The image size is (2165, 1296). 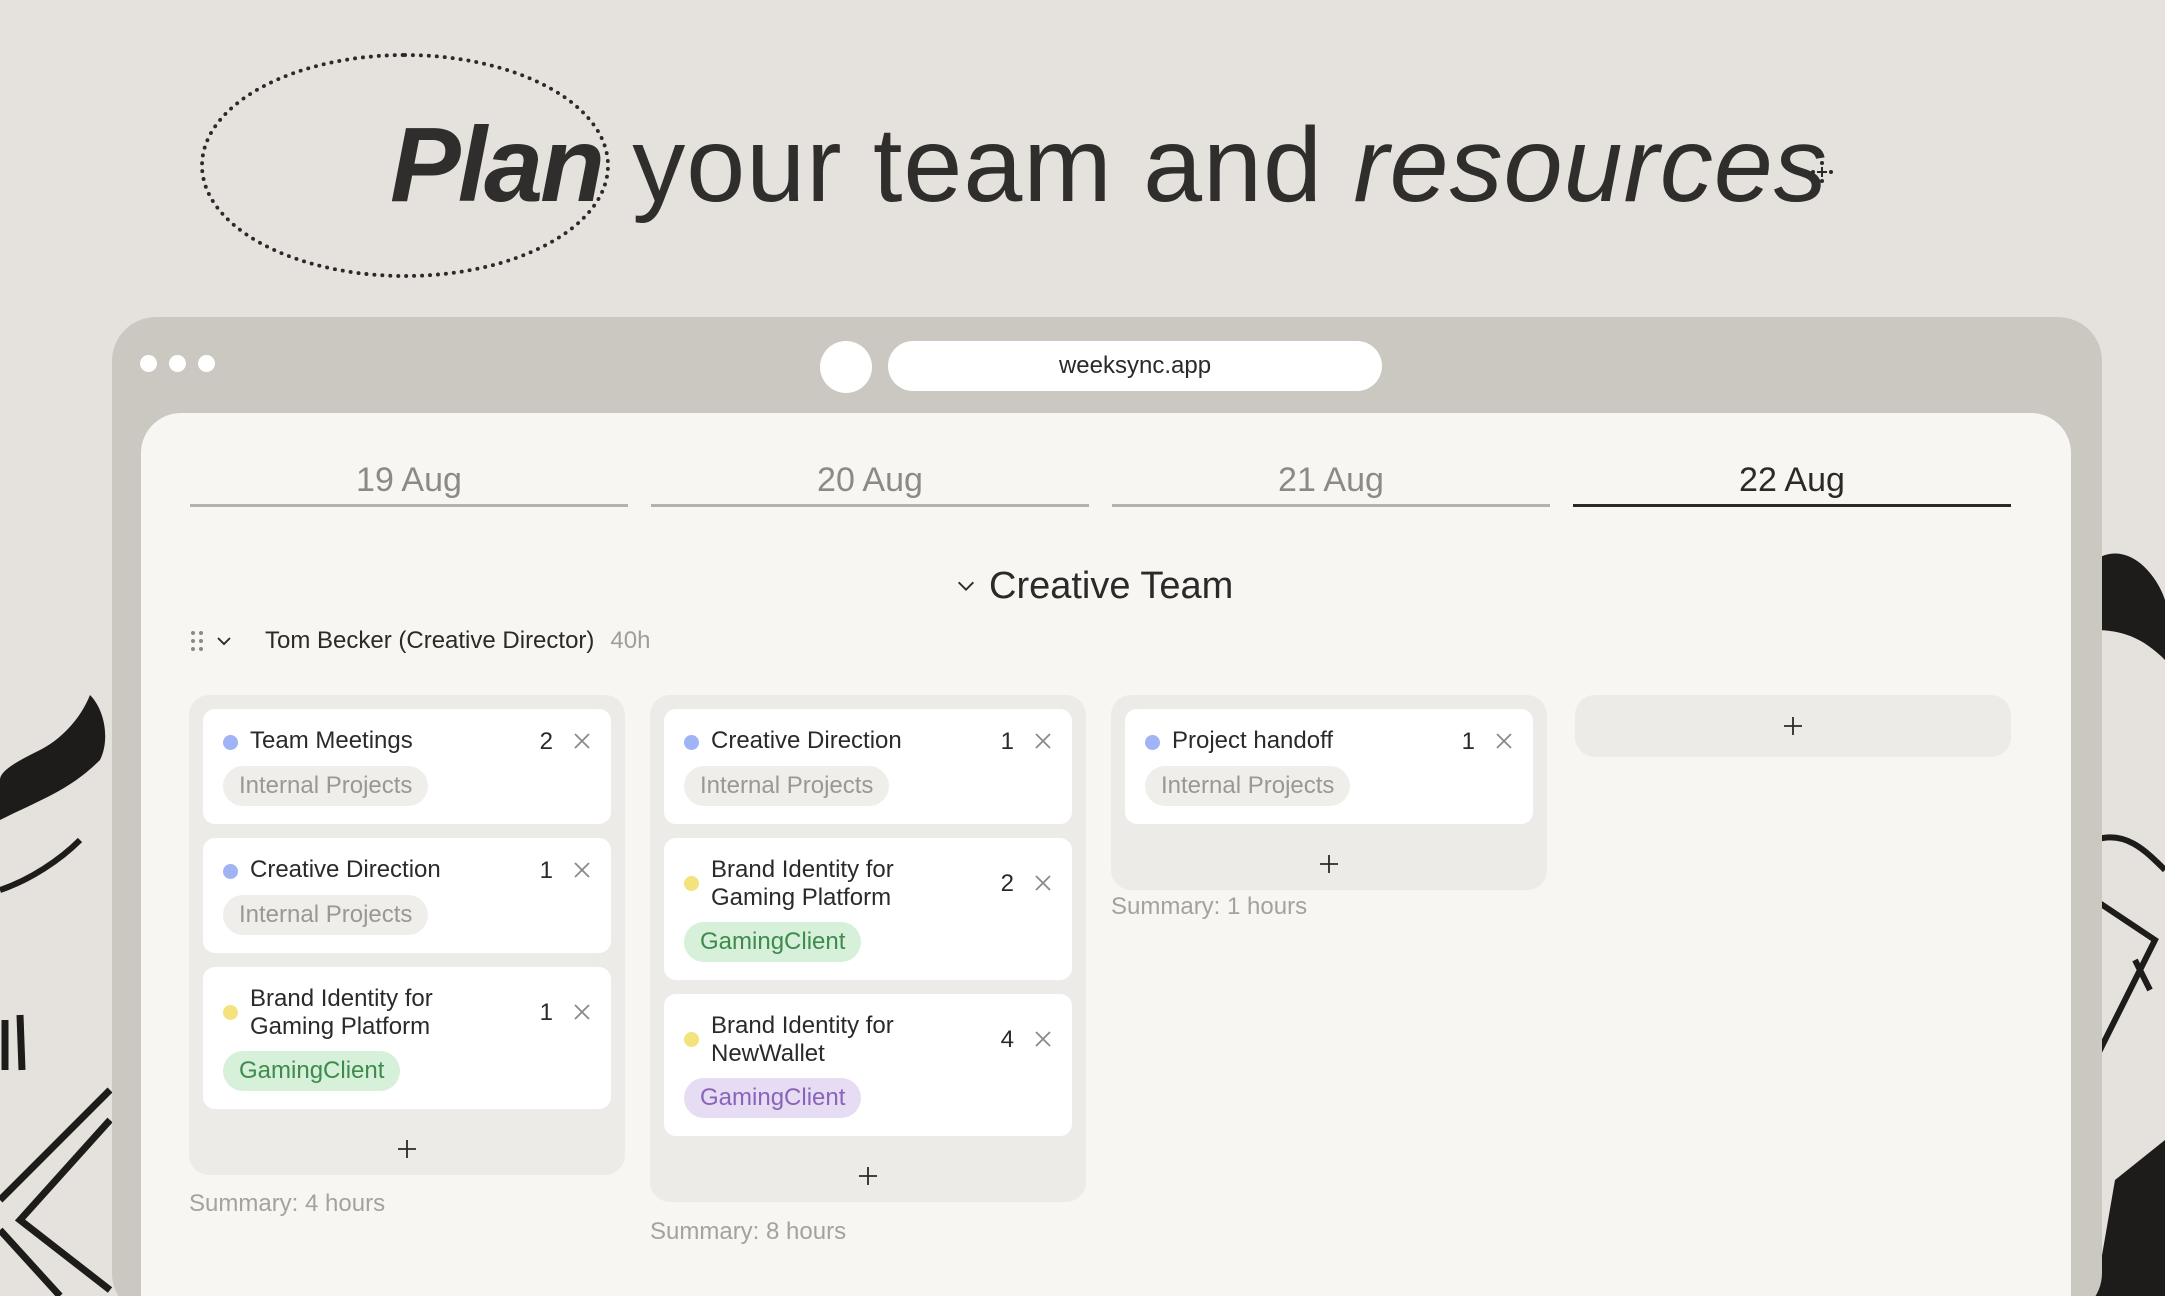 I want to click on window-controls, so click(x=177, y=363).